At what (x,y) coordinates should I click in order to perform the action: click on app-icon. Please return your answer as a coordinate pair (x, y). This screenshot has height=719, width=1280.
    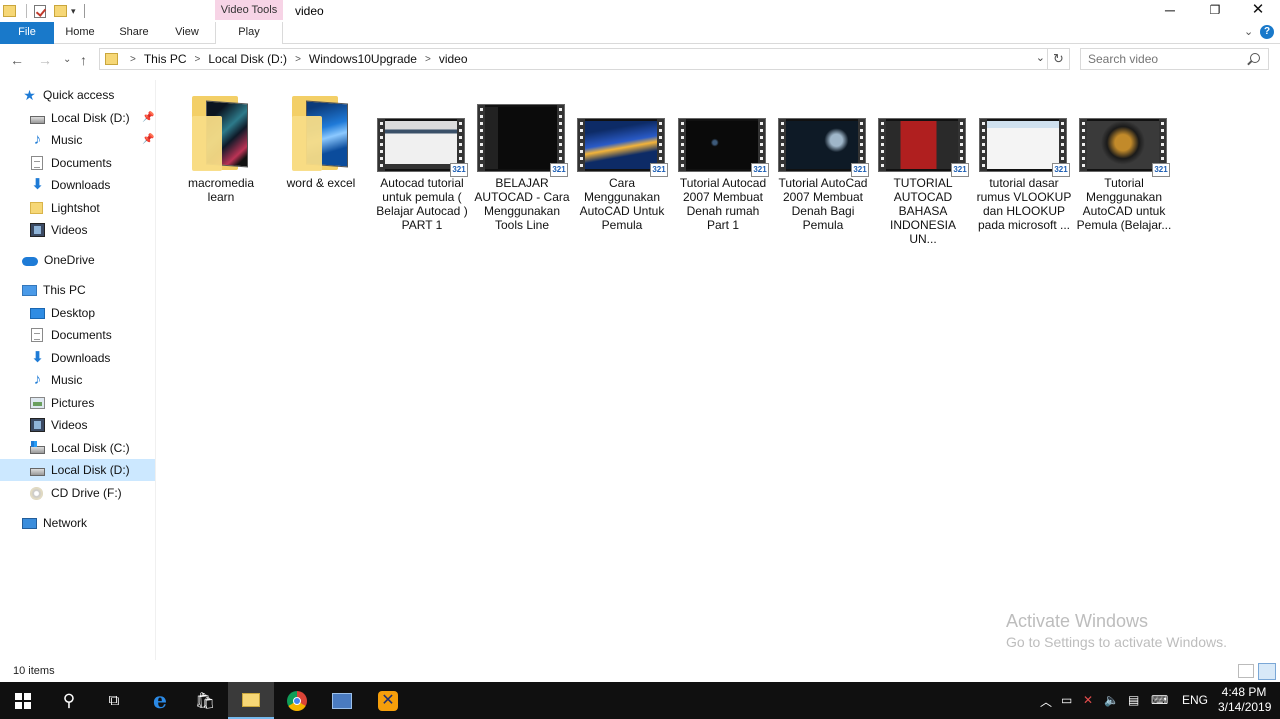
    Looking at the image, I should click on (342, 700).